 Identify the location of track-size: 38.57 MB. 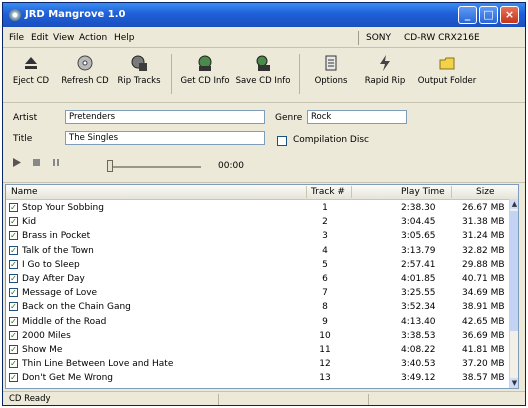
(483, 378).